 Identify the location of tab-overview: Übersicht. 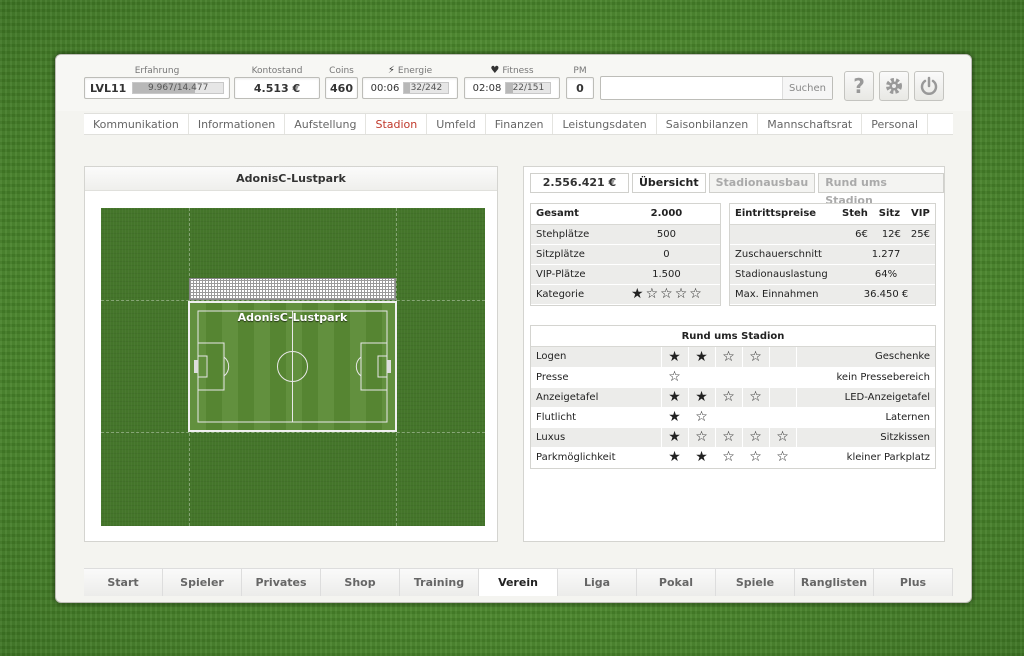
(668, 183).